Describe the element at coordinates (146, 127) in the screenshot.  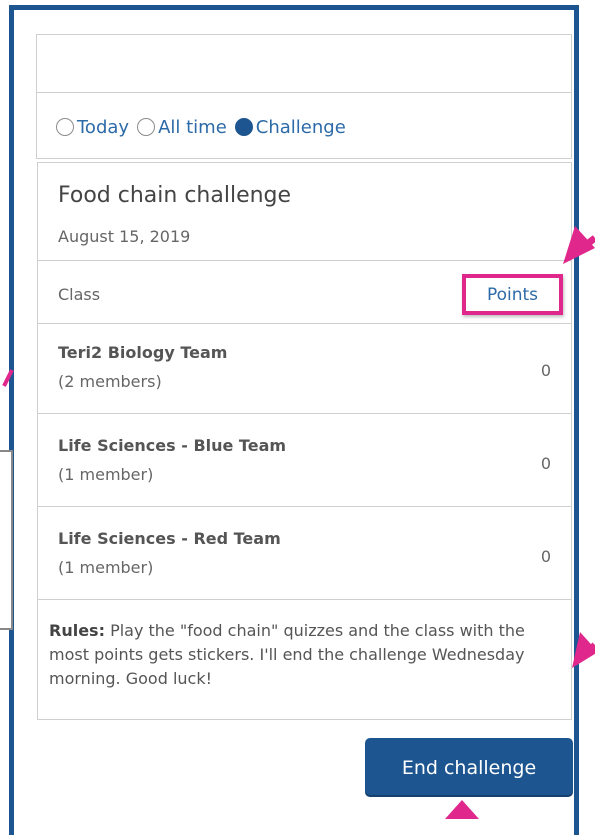
I see `radio-all-time` at that location.